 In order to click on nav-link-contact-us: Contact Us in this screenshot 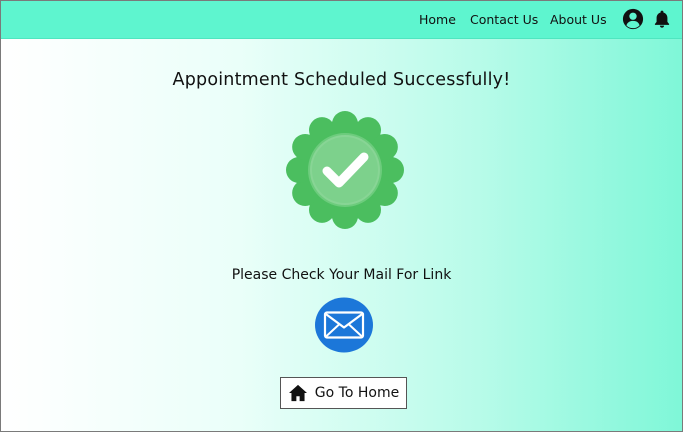, I will do `click(504, 19)`.